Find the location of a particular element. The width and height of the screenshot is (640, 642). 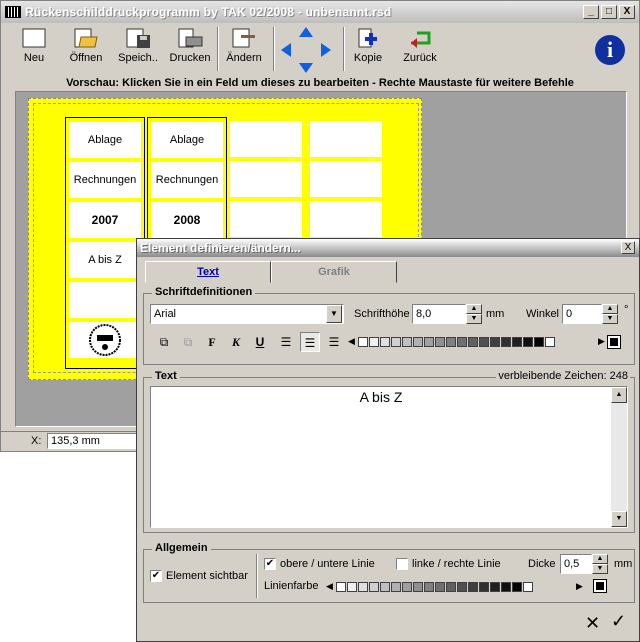

align-center-icon: ☰ is located at coordinates (310, 342).